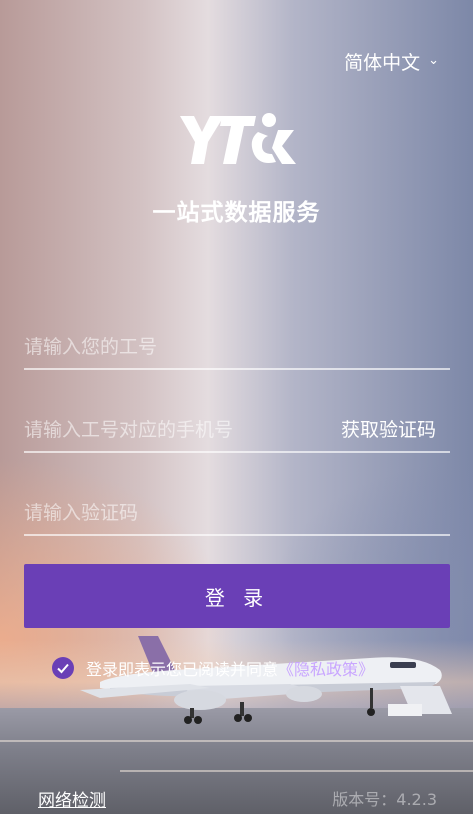 The width and height of the screenshot is (473, 814). Describe the element at coordinates (238, 138) in the screenshot. I see `yto-logo` at that location.